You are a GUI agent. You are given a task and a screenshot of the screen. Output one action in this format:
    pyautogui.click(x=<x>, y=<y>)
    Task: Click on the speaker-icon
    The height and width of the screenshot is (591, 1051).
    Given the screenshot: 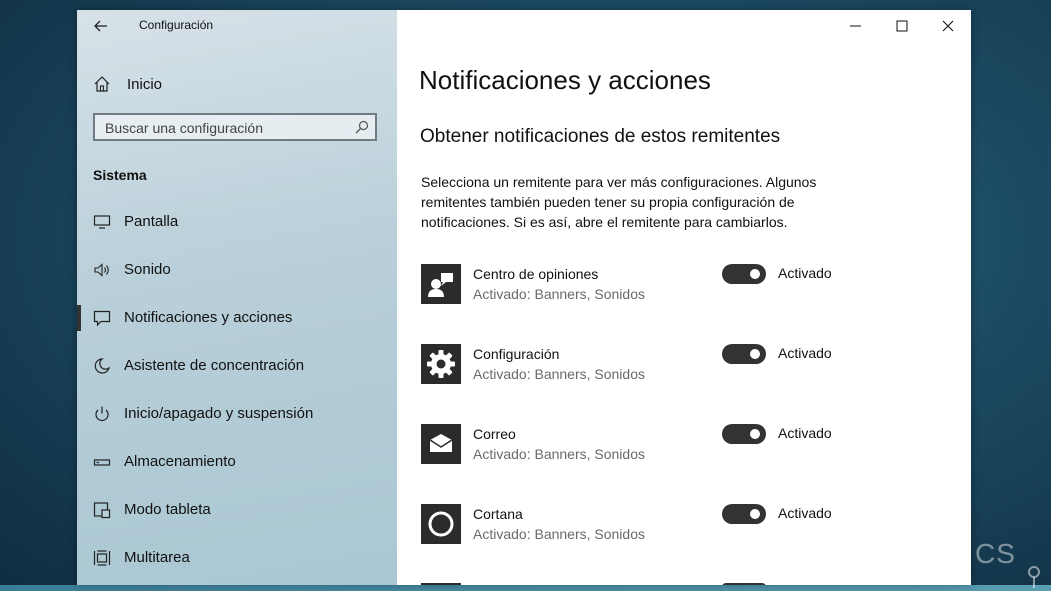 What is the action you would take?
    pyautogui.click(x=101, y=270)
    